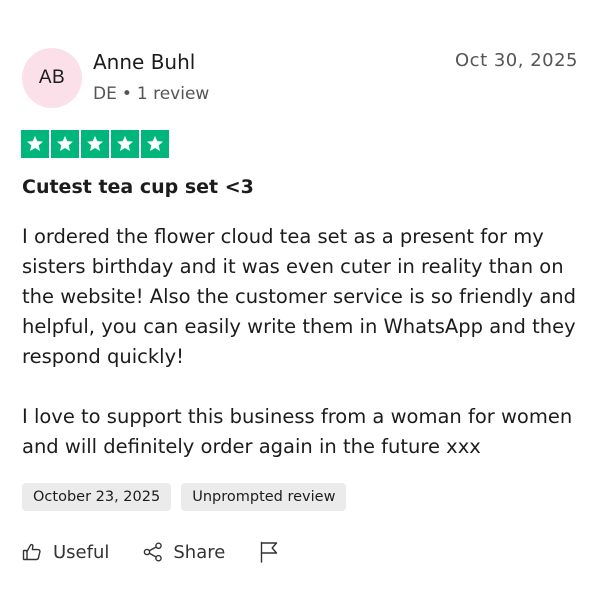  I want to click on avatar: AB, so click(52, 78).